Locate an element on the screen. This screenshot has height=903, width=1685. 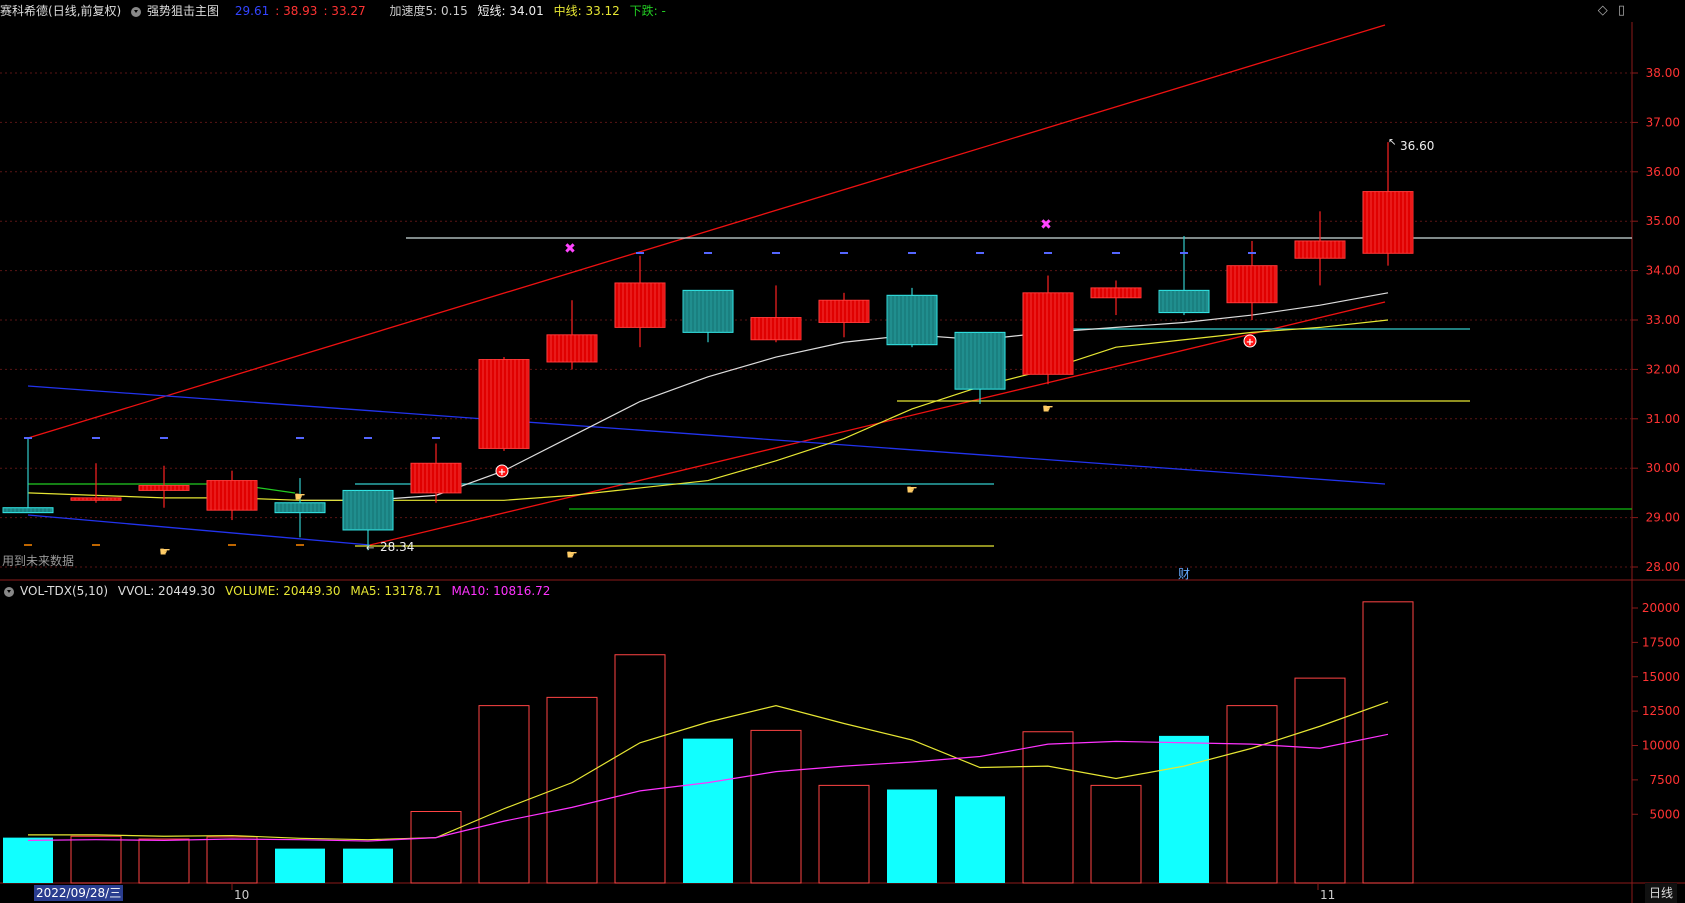
price-tick-label: 32.00 is located at coordinates (1663, 369).